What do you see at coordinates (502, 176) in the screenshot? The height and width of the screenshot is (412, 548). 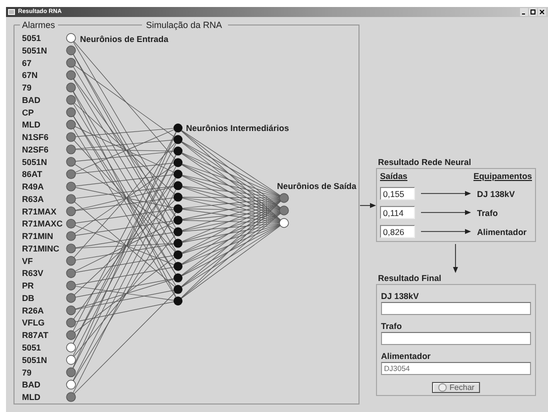 I see `equipment-header: Equipamentos` at bounding box center [502, 176].